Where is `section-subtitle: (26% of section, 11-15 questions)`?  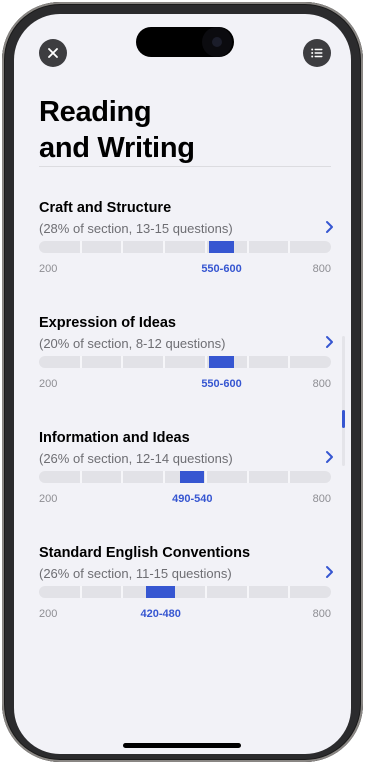 section-subtitle: (26% of section, 11-15 questions) is located at coordinates (135, 573).